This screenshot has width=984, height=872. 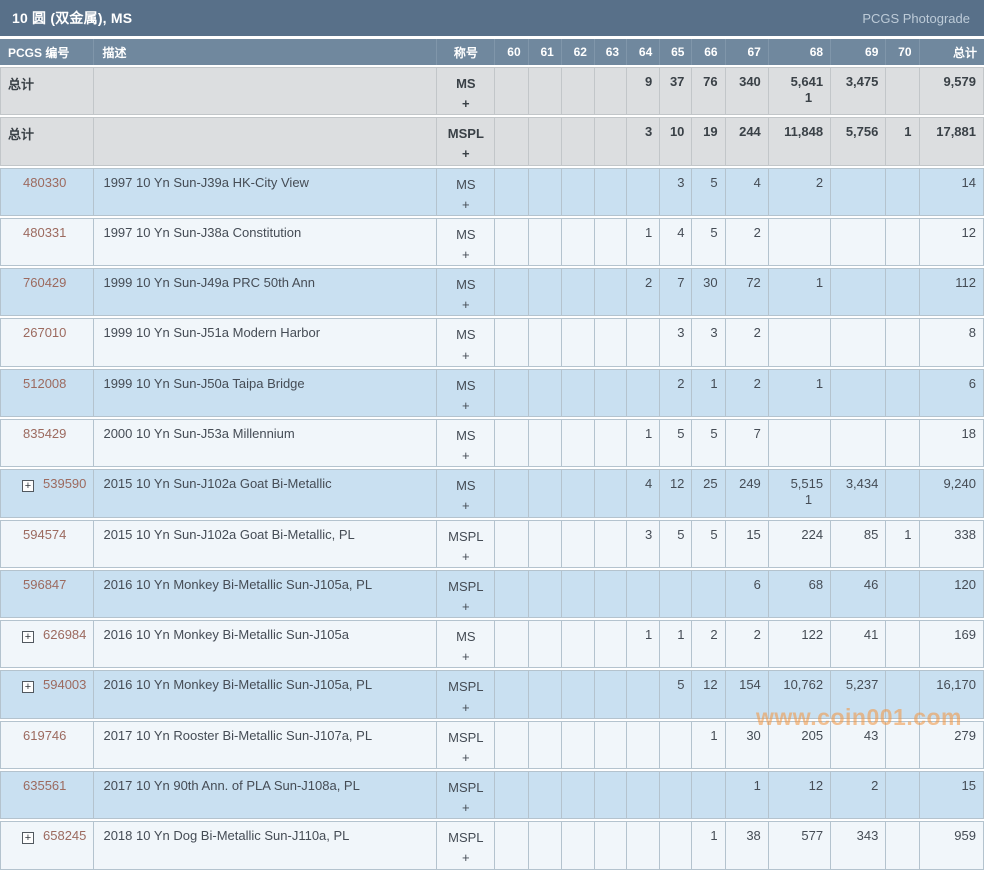 I want to click on designation-label: MS, so click(x=466, y=385).